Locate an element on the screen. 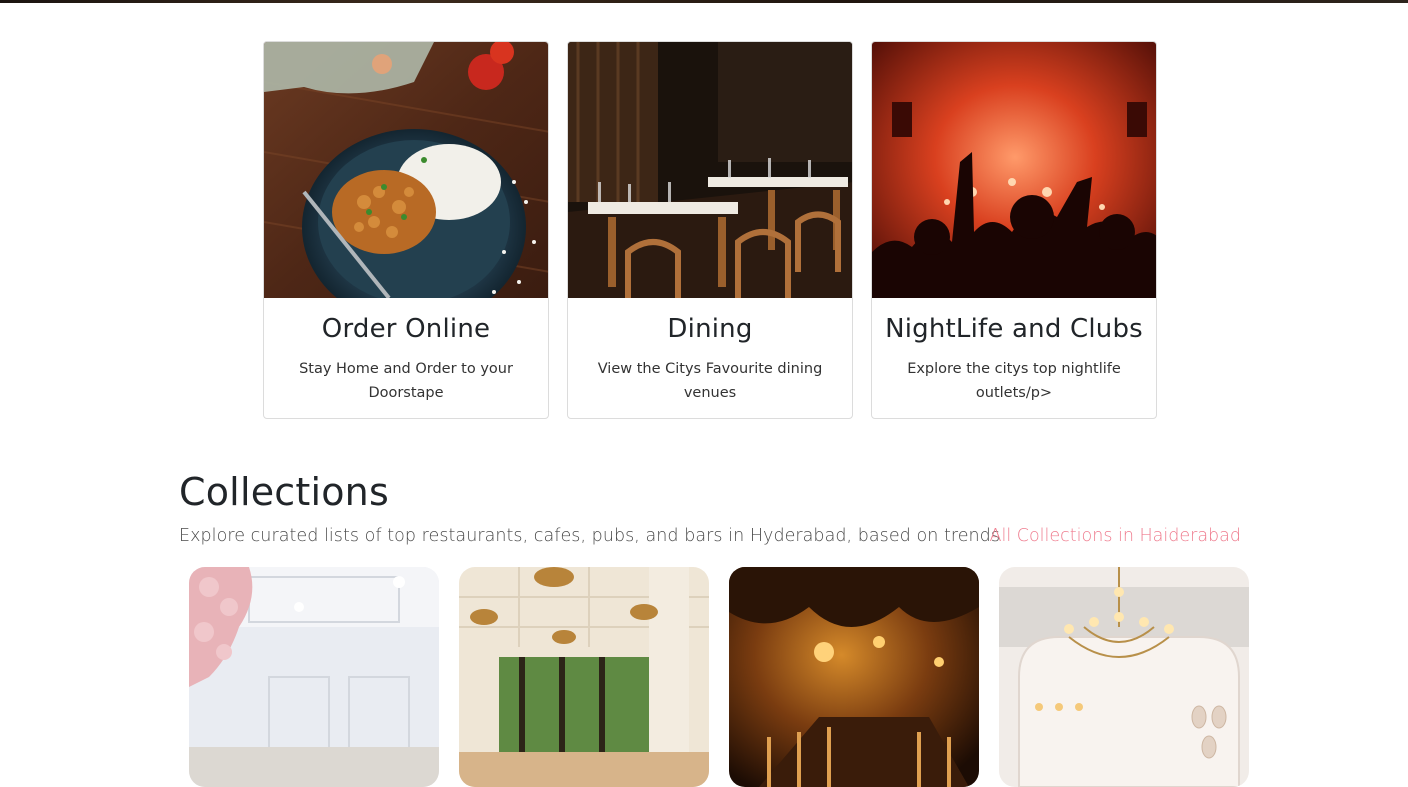  card-text: View the Citys Favourite dining venues is located at coordinates (710, 381).